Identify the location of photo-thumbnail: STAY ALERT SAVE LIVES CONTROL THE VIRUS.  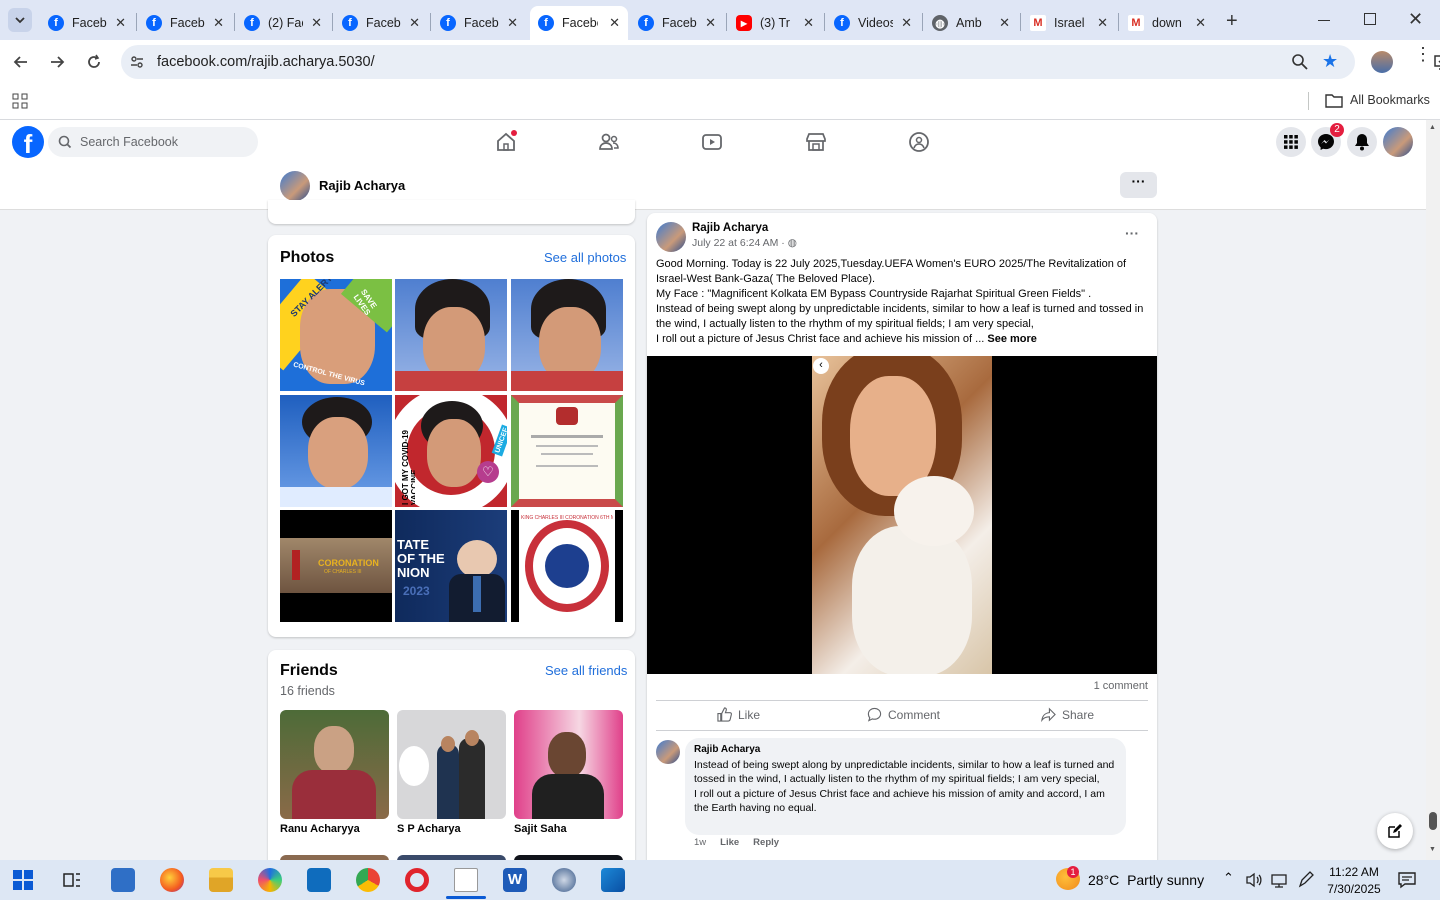
(336, 335).